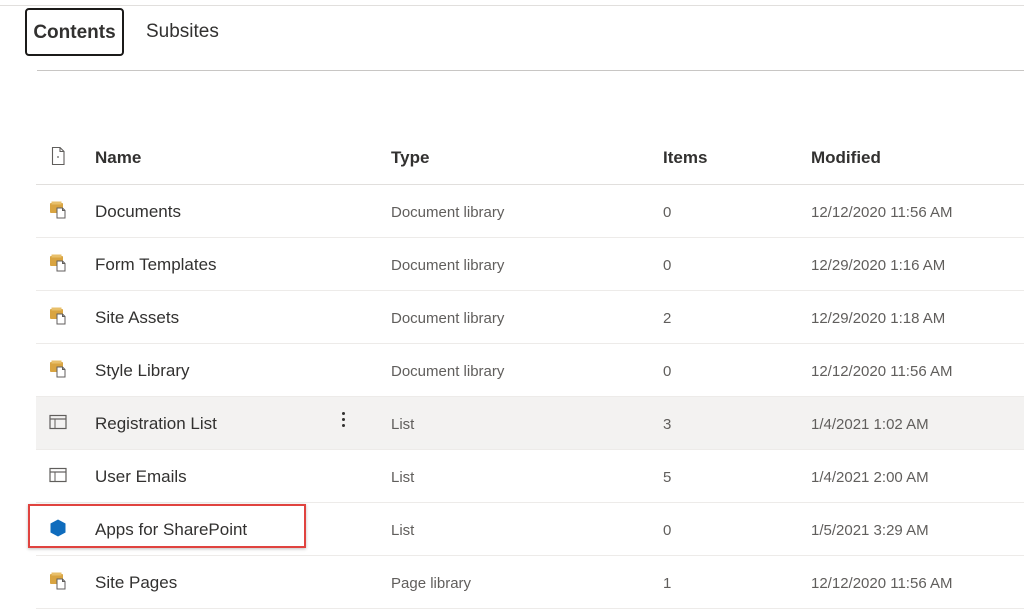 This screenshot has width=1024, height=611. Describe the element at coordinates (685, 158) in the screenshot. I see `column-header-items: Items` at that location.